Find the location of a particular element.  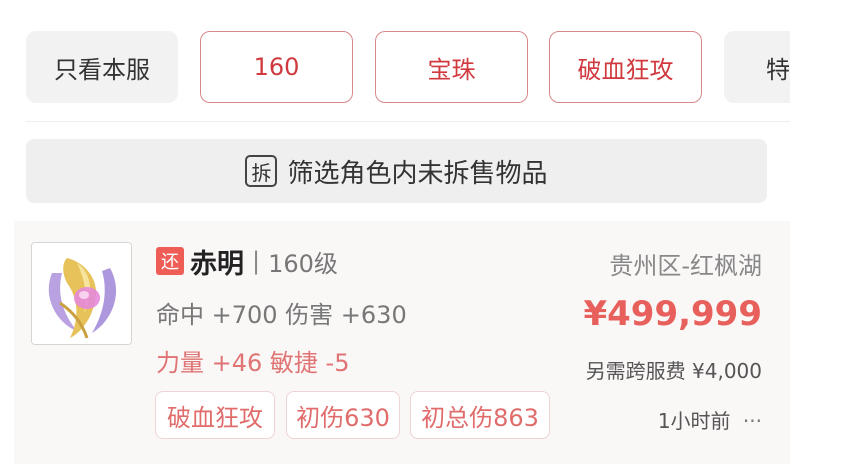

filter-chip-special: 特 is located at coordinates (757, 67).